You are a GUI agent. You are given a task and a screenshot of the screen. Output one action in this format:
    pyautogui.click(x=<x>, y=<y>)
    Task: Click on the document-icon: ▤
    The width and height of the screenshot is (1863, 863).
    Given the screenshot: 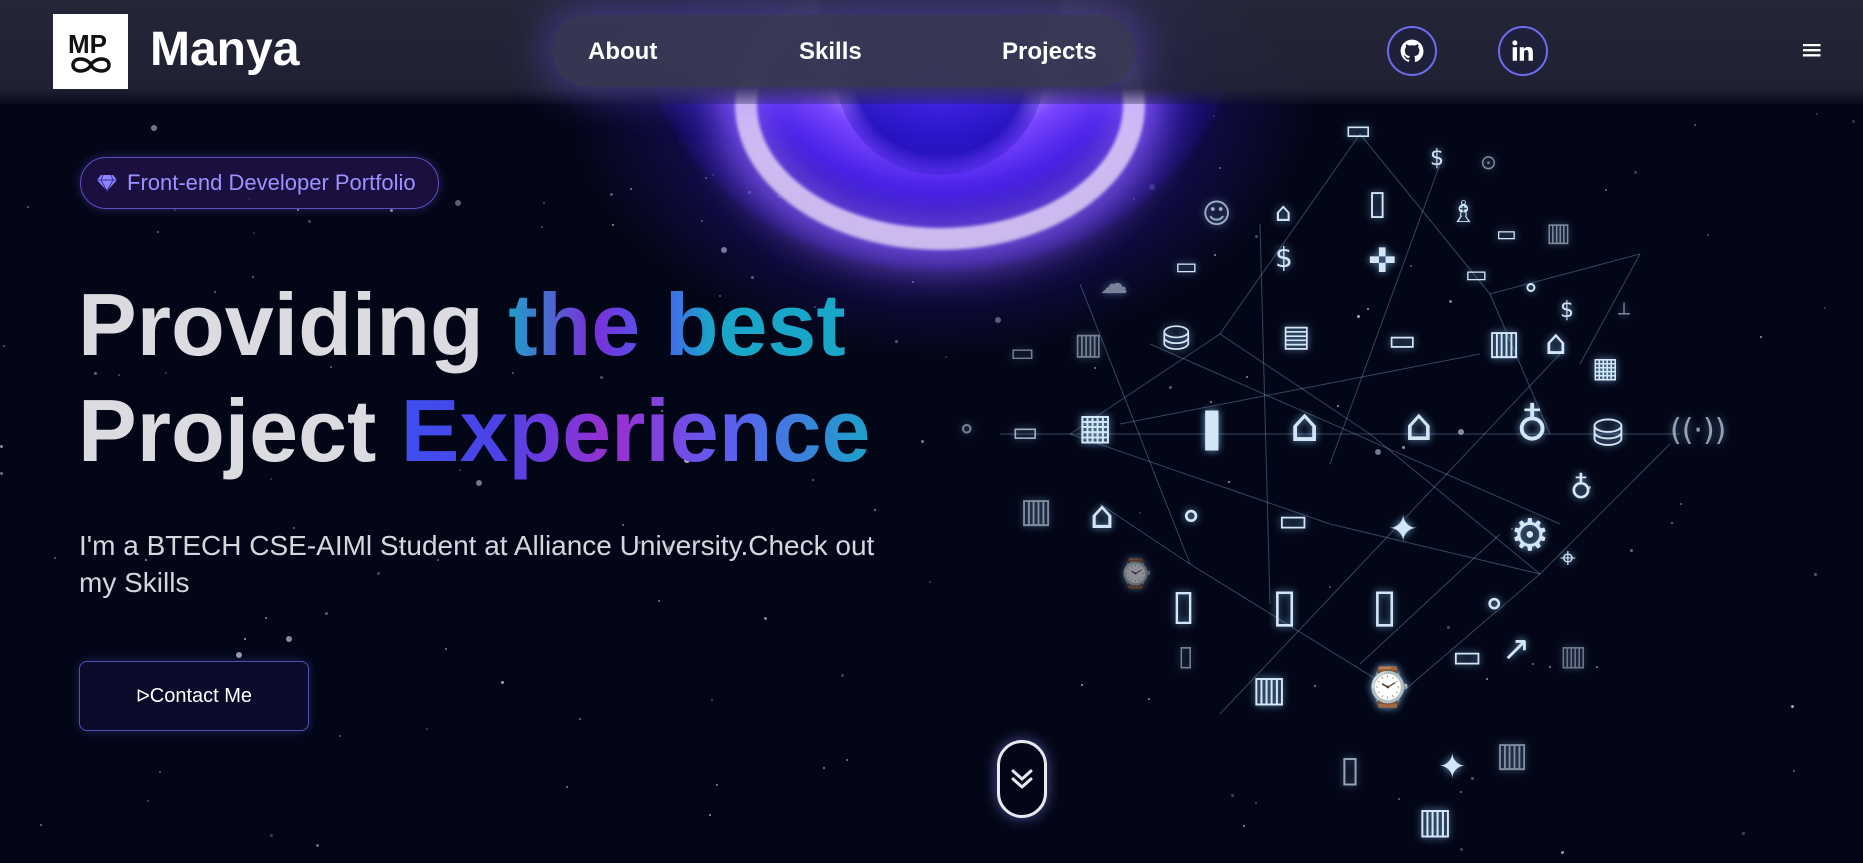 What is the action you would take?
    pyautogui.click(x=1296, y=336)
    